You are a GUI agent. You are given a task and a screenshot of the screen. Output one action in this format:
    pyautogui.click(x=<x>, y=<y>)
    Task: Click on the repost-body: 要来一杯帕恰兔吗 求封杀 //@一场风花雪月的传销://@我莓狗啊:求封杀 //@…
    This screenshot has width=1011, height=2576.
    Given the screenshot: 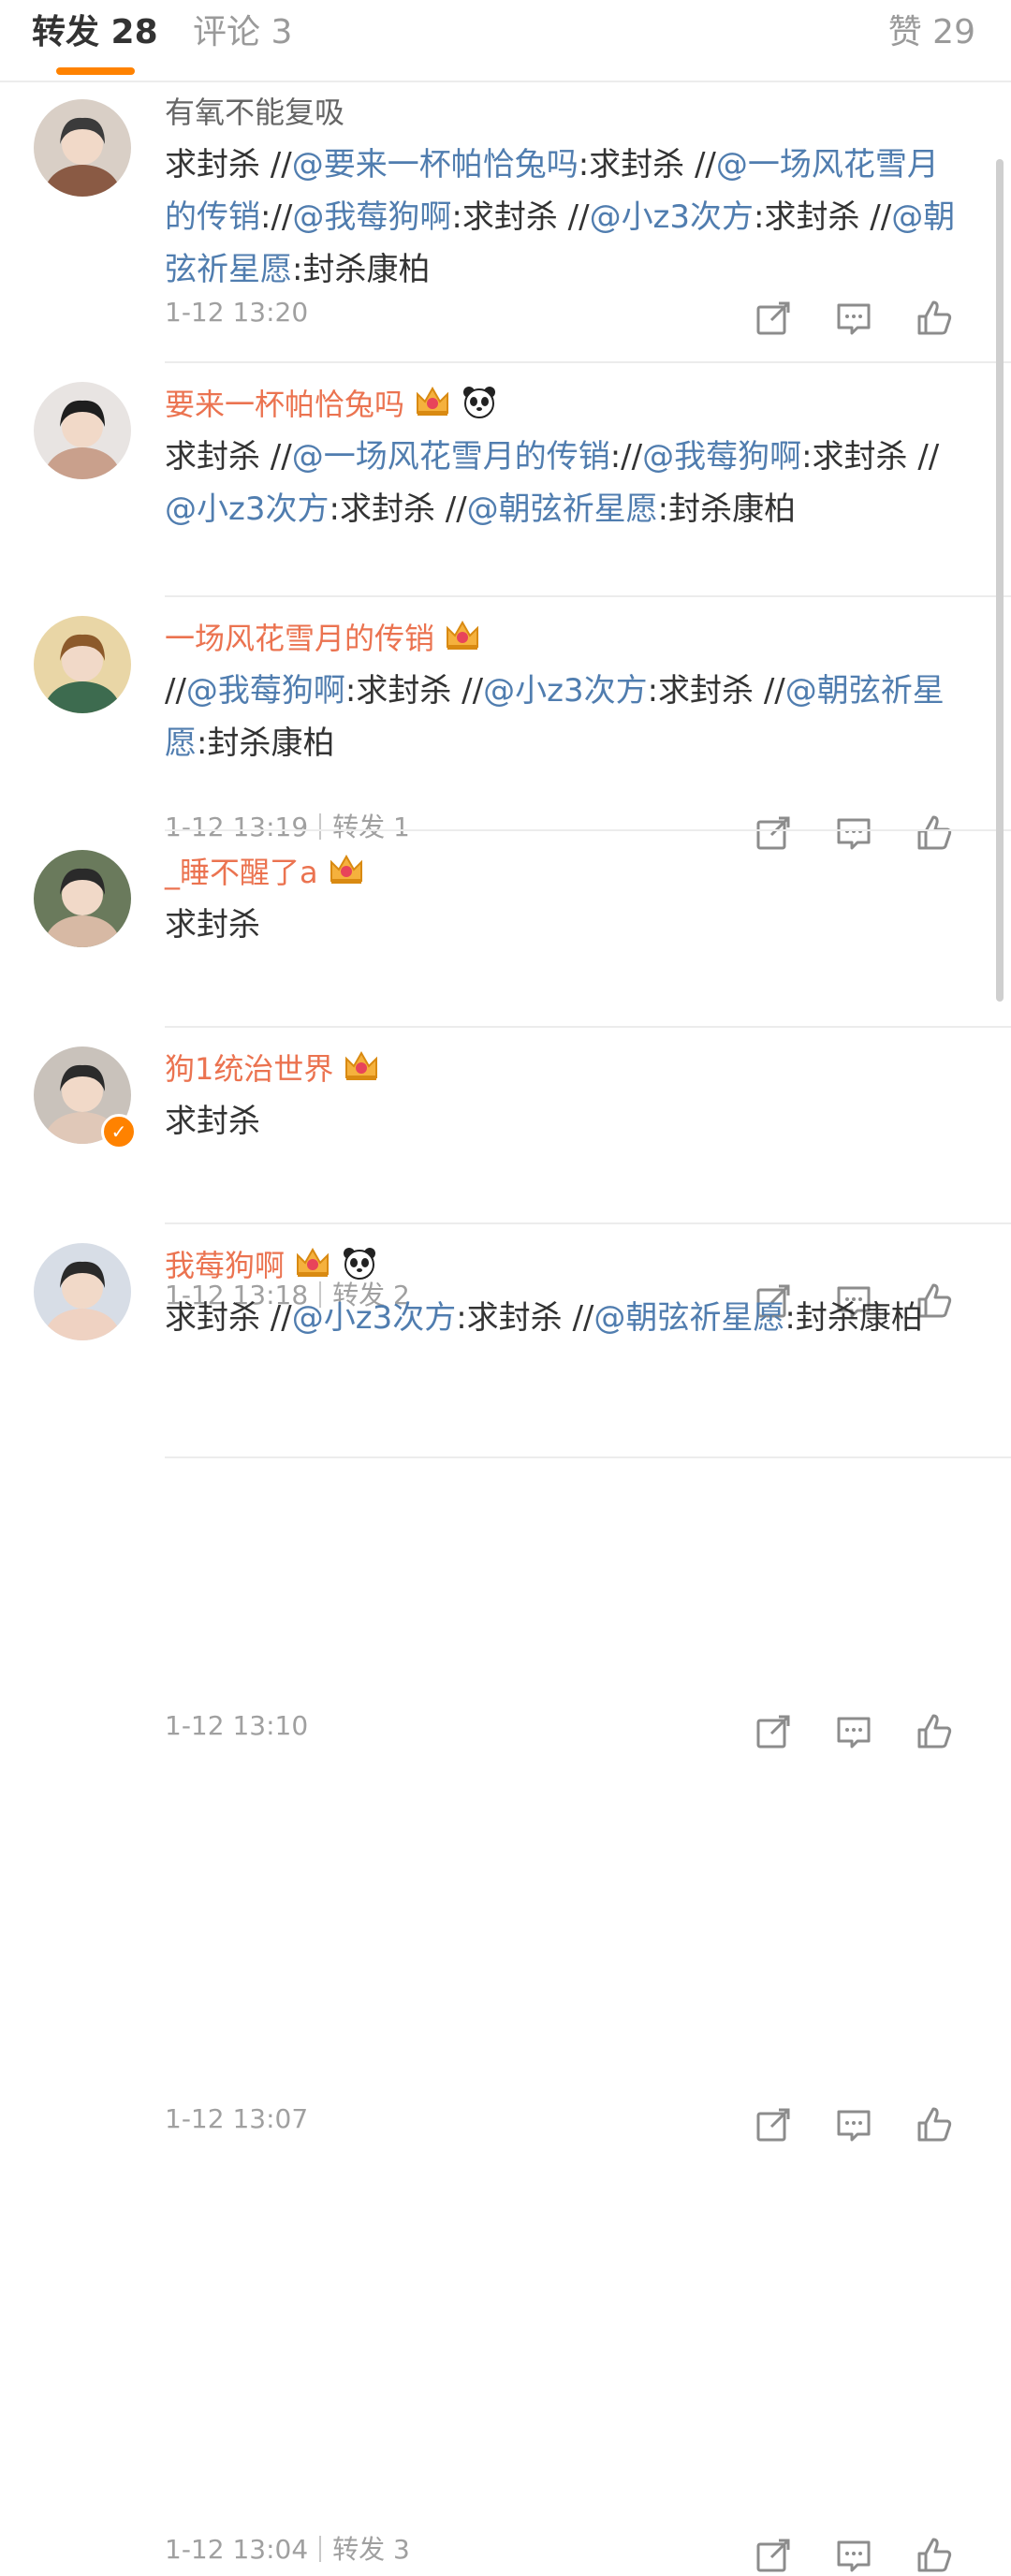 What is the action you would take?
    pyautogui.click(x=564, y=617)
    